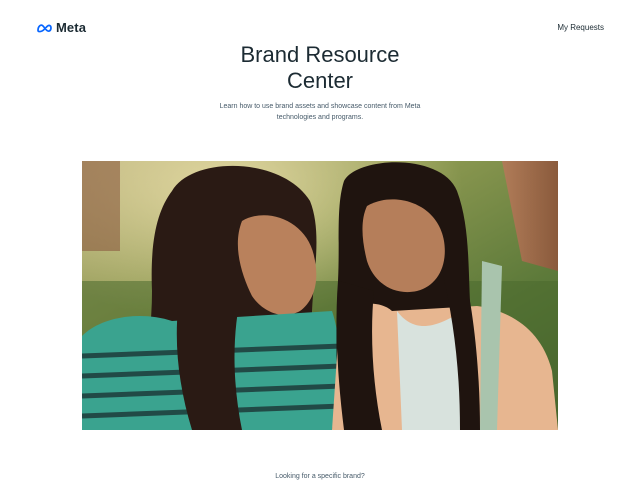 Image resolution: width=640 pixels, height=480 pixels. What do you see at coordinates (320, 476) in the screenshot?
I see `brand-question-text: Looking for a specific brand?` at bounding box center [320, 476].